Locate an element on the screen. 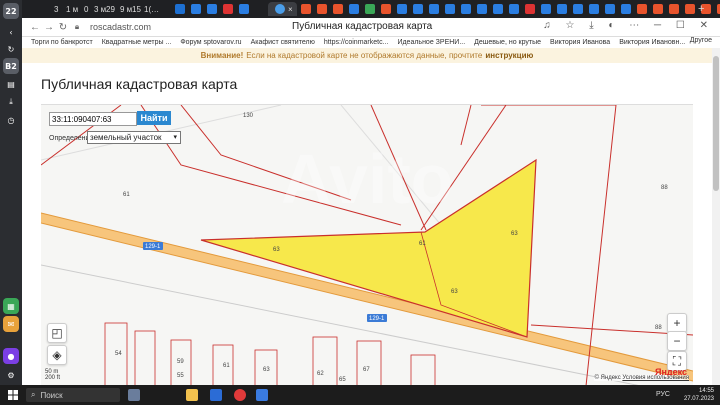 The height and width of the screenshot is (405, 720). copyright: © Яндекс is located at coordinates (607, 378).